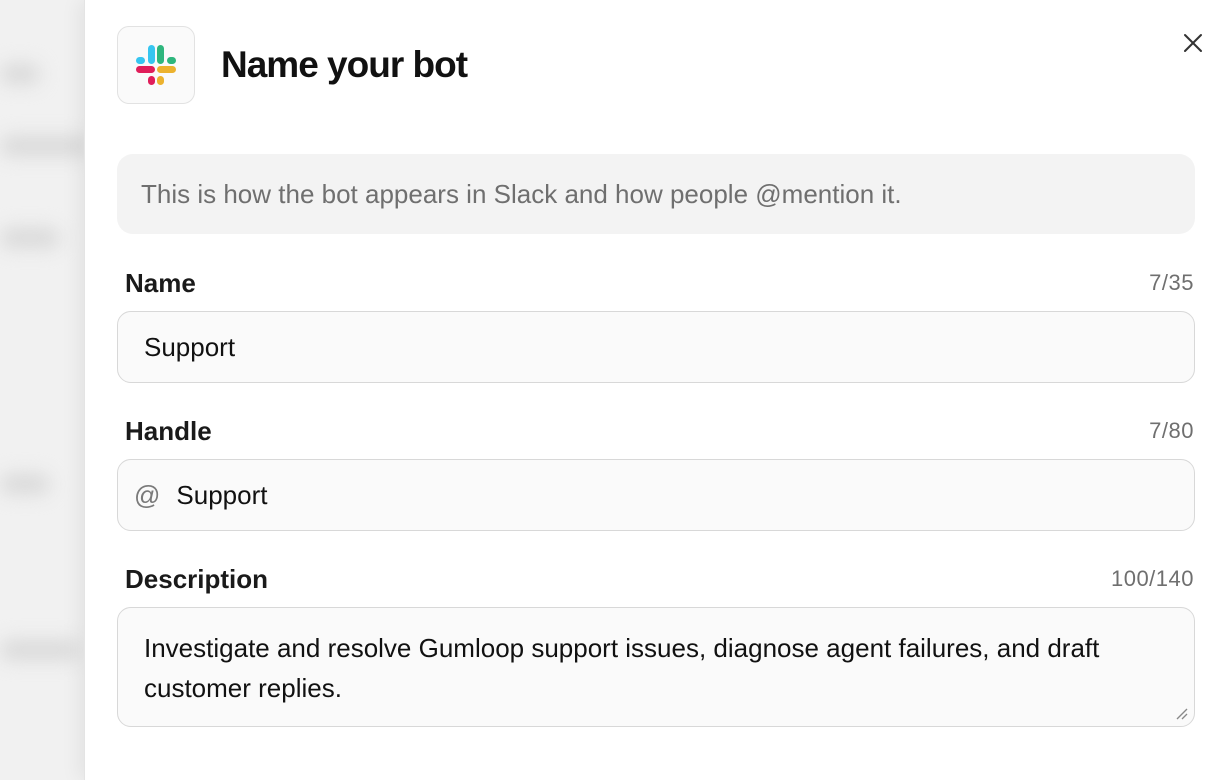  Describe the element at coordinates (42, 390) in the screenshot. I see `background-page` at that location.